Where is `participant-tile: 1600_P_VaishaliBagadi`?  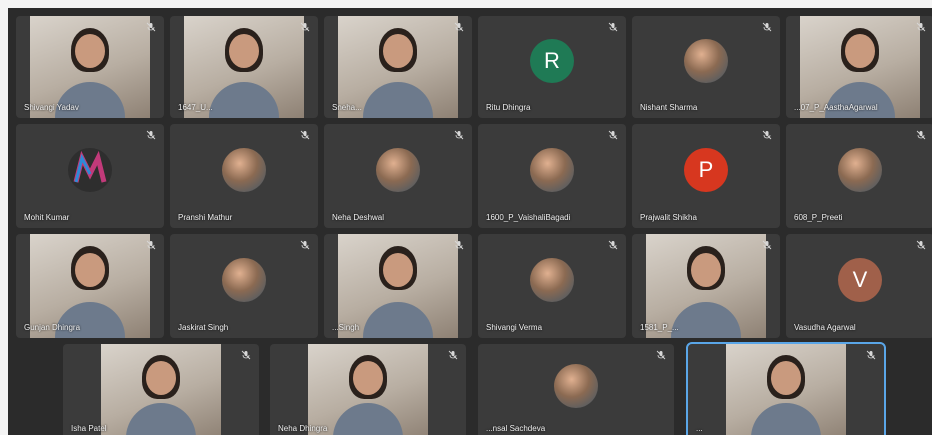
participant-tile: 1600_P_VaishaliBagadi is located at coordinates (552, 176).